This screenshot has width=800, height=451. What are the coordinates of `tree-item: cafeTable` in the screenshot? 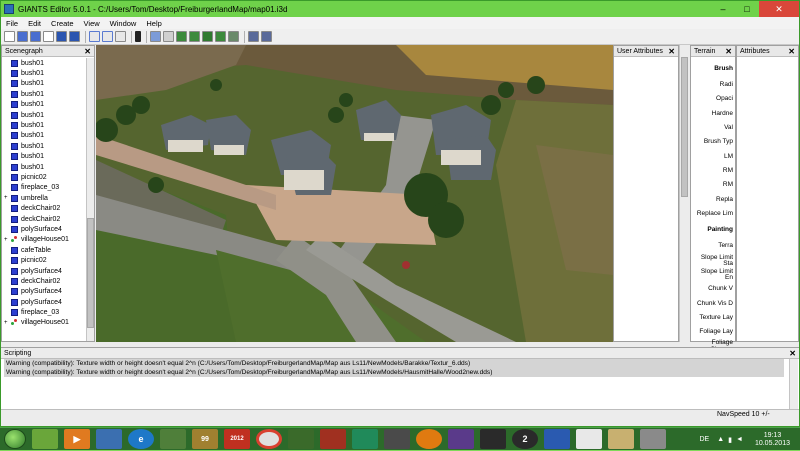 It's located at (44, 250).